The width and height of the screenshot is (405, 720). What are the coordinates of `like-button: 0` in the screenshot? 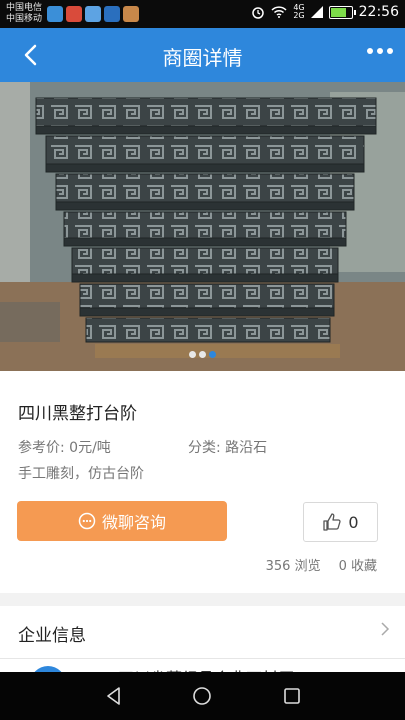 It's located at (340, 522).